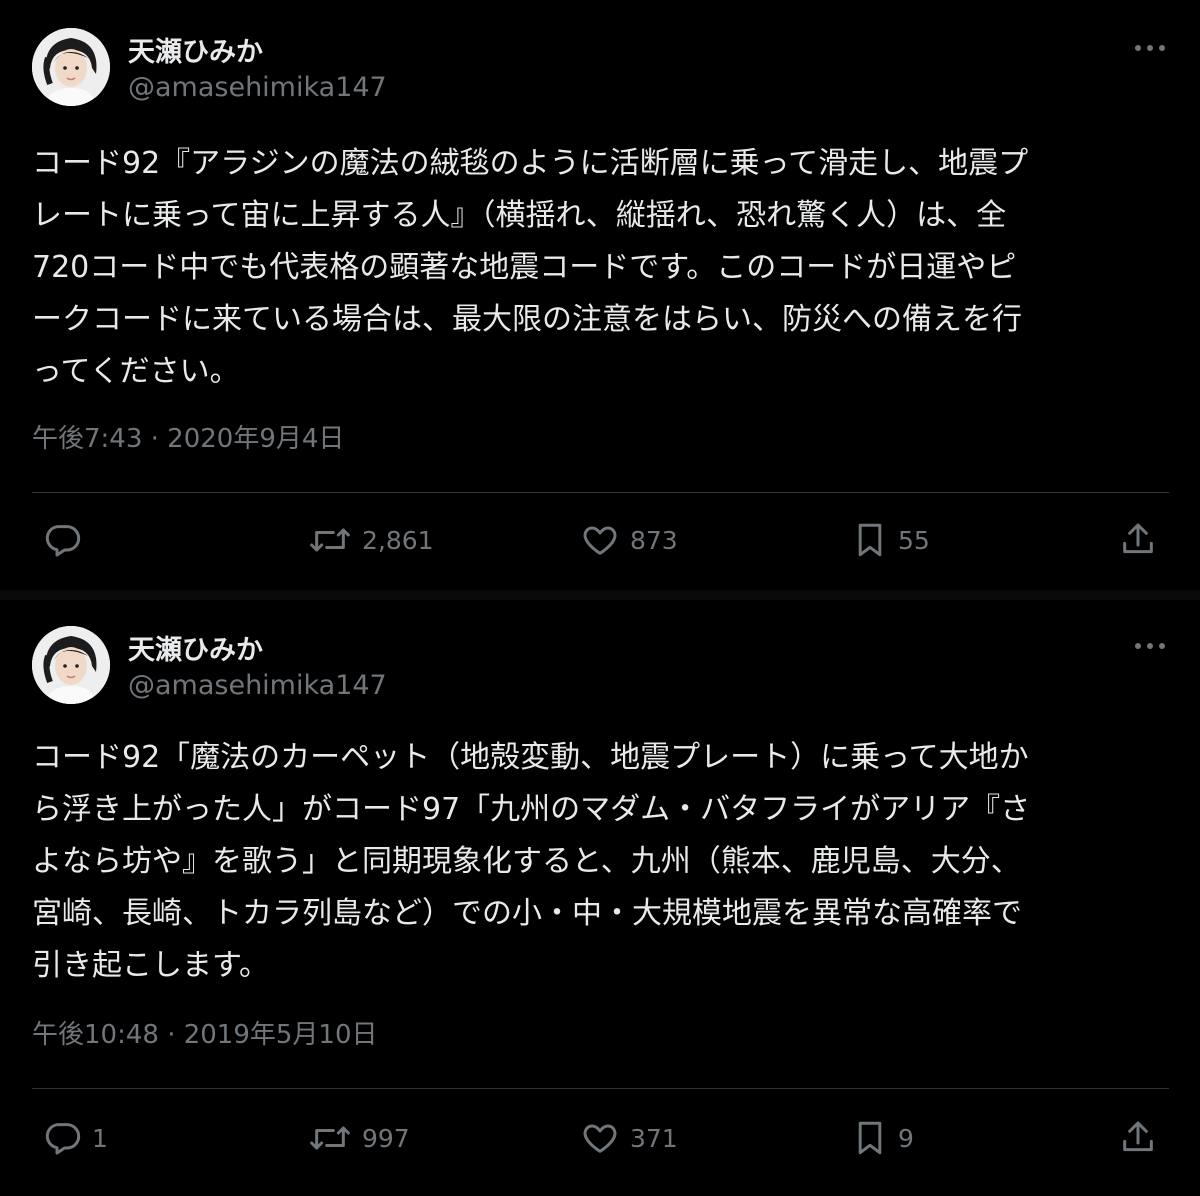 Image resolution: width=1200 pixels, height=1196 pixels. I want to click on bookmark-button: 9, so click(883, 1138).